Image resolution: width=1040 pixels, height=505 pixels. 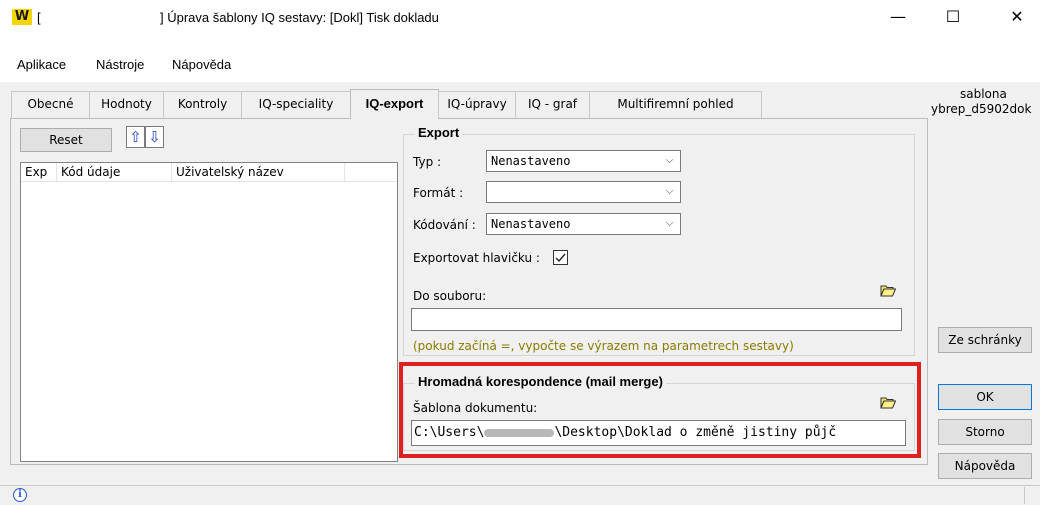 What do you see at coordinates (90, 172) in the screenshot?
I see `column-kod-udaje: Kód údaje` at bounding box center [90, 172].